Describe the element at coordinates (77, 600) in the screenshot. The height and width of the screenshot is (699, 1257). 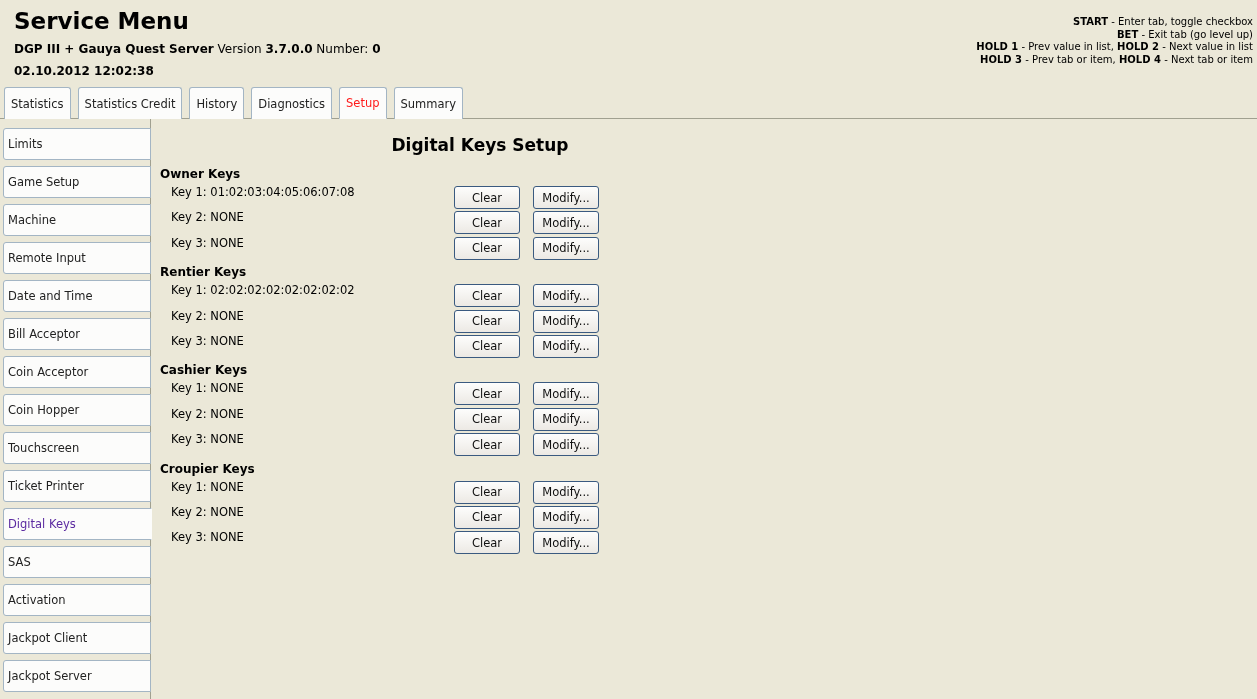
I see `sidebar-item: Activation` at that location.